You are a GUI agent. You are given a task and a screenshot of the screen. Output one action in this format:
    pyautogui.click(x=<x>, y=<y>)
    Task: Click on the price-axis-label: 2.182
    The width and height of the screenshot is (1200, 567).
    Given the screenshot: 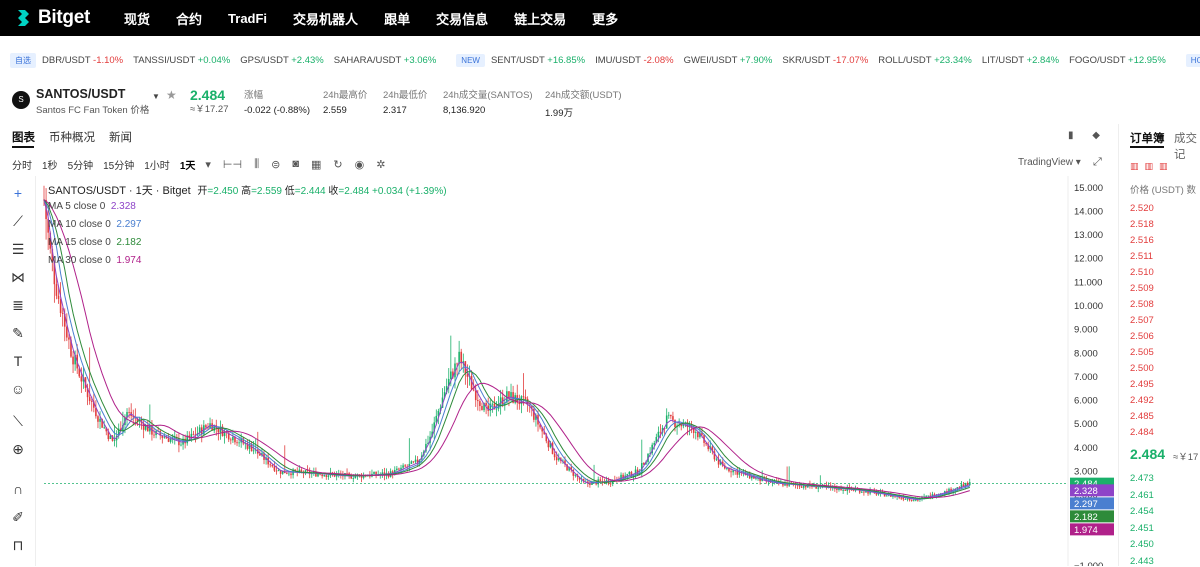 What is the action you would take?
    pyautogui.click(x=1086, y=517)
    